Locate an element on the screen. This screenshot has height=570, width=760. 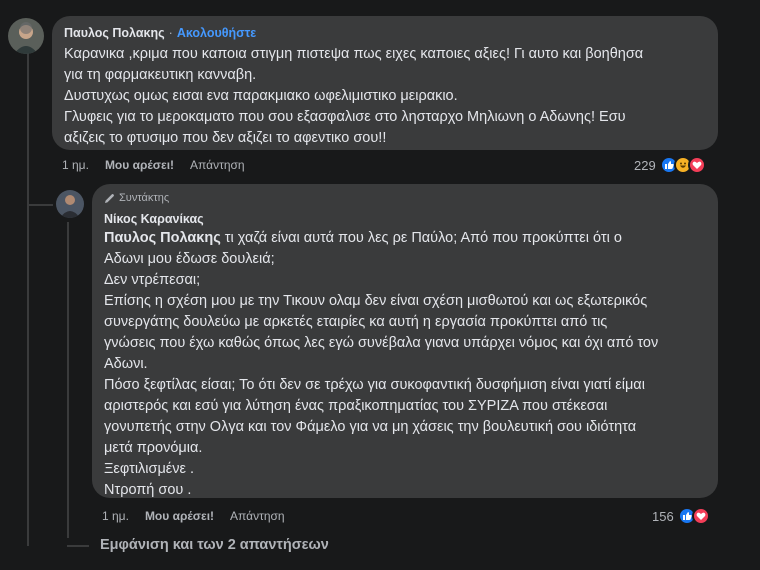
follow-button: Ακολουθήστε is located at coordinates (216, 33).